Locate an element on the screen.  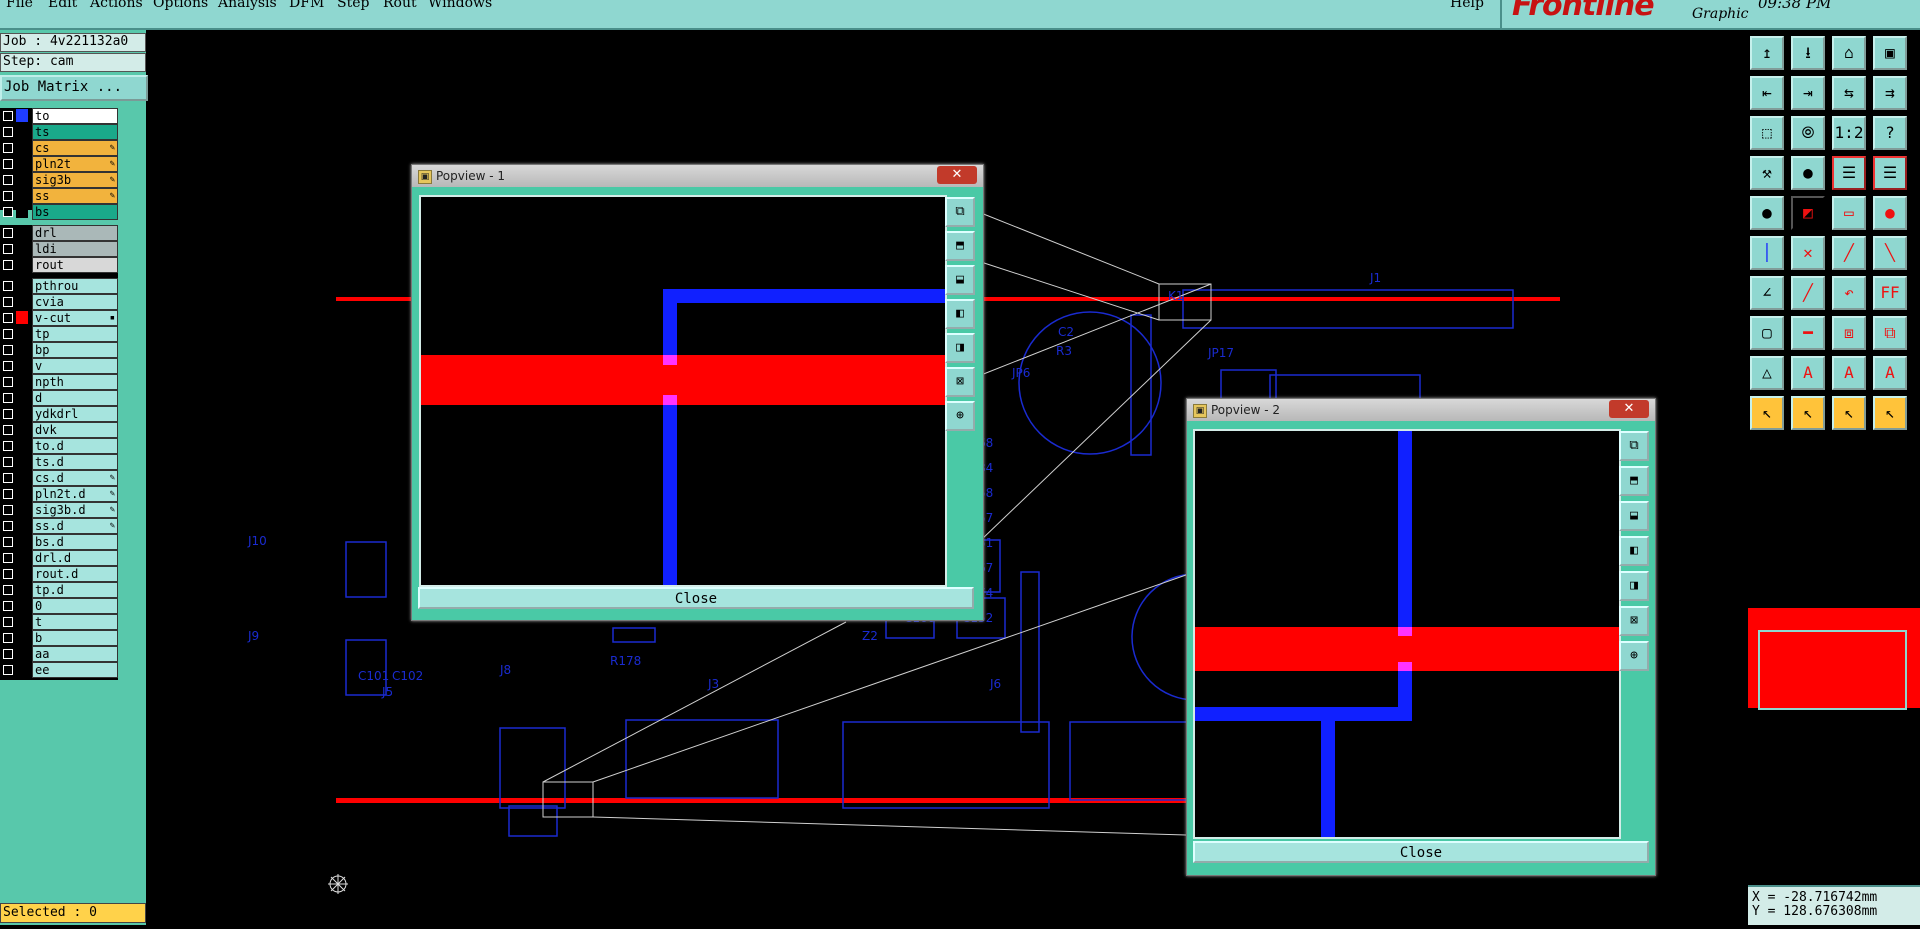
layer-row-cs.d: cs.d ✎ is located at coordinates (60, 478).